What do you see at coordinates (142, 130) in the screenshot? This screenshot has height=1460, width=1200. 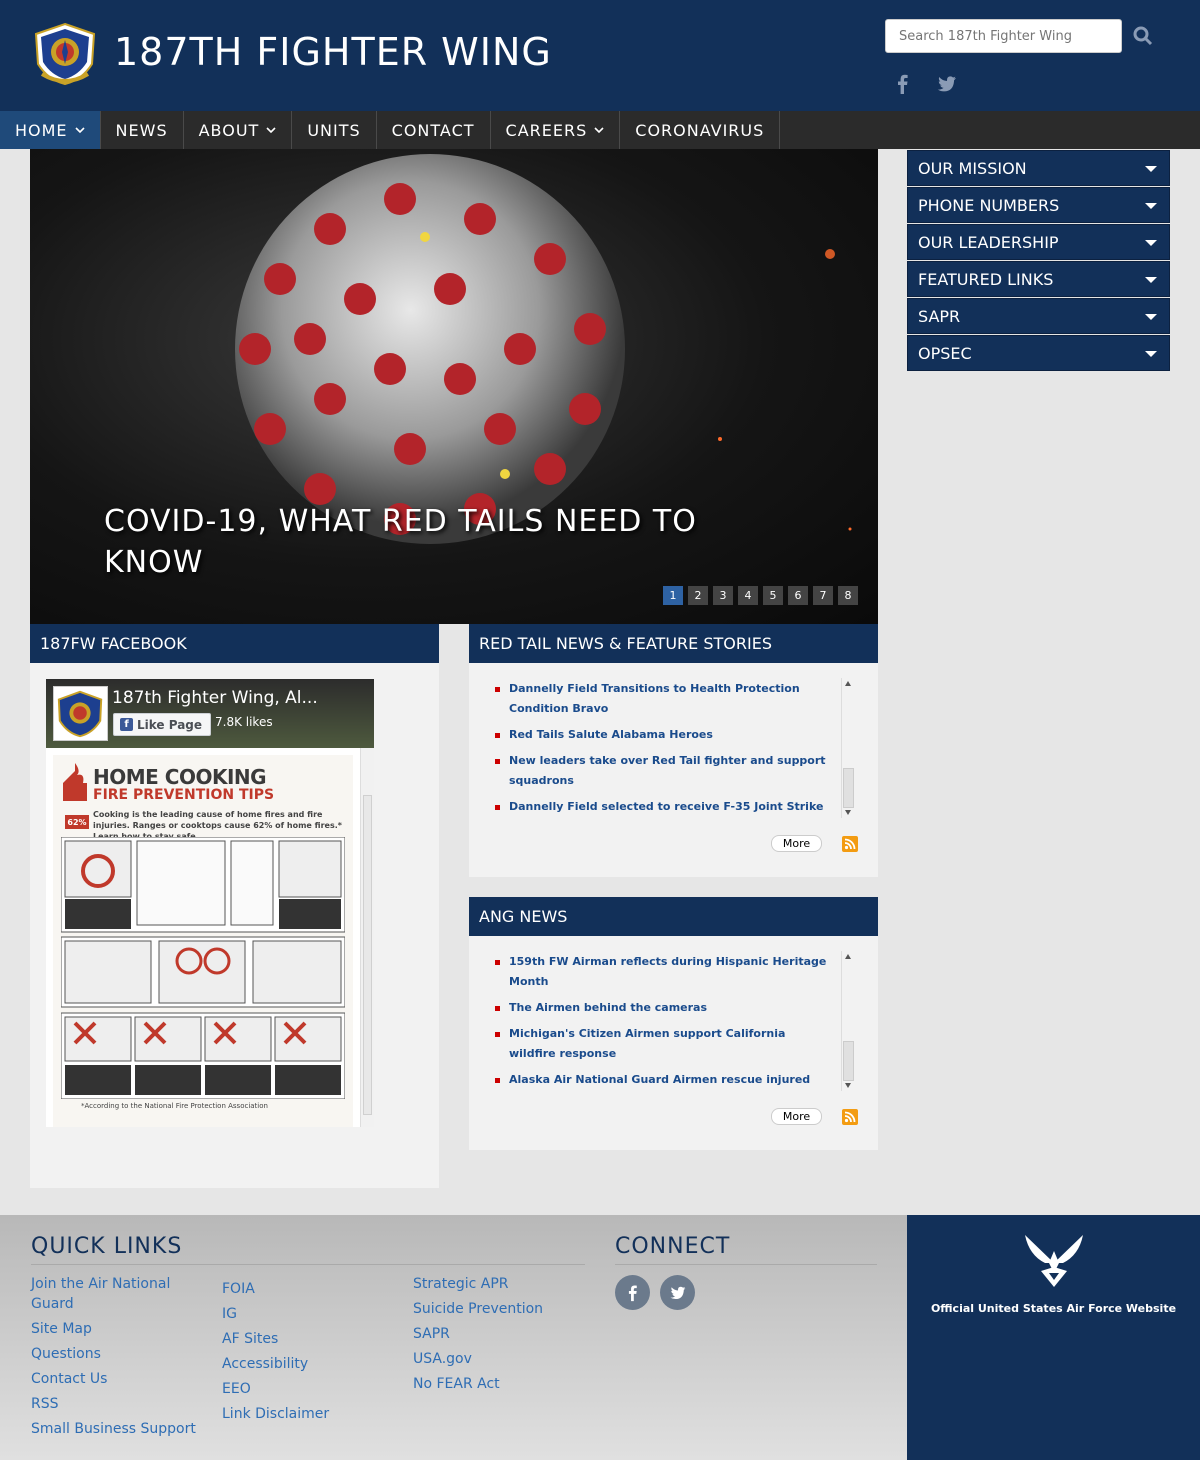 I see `nav-news: NEWS` at bounding box center [142, 130].